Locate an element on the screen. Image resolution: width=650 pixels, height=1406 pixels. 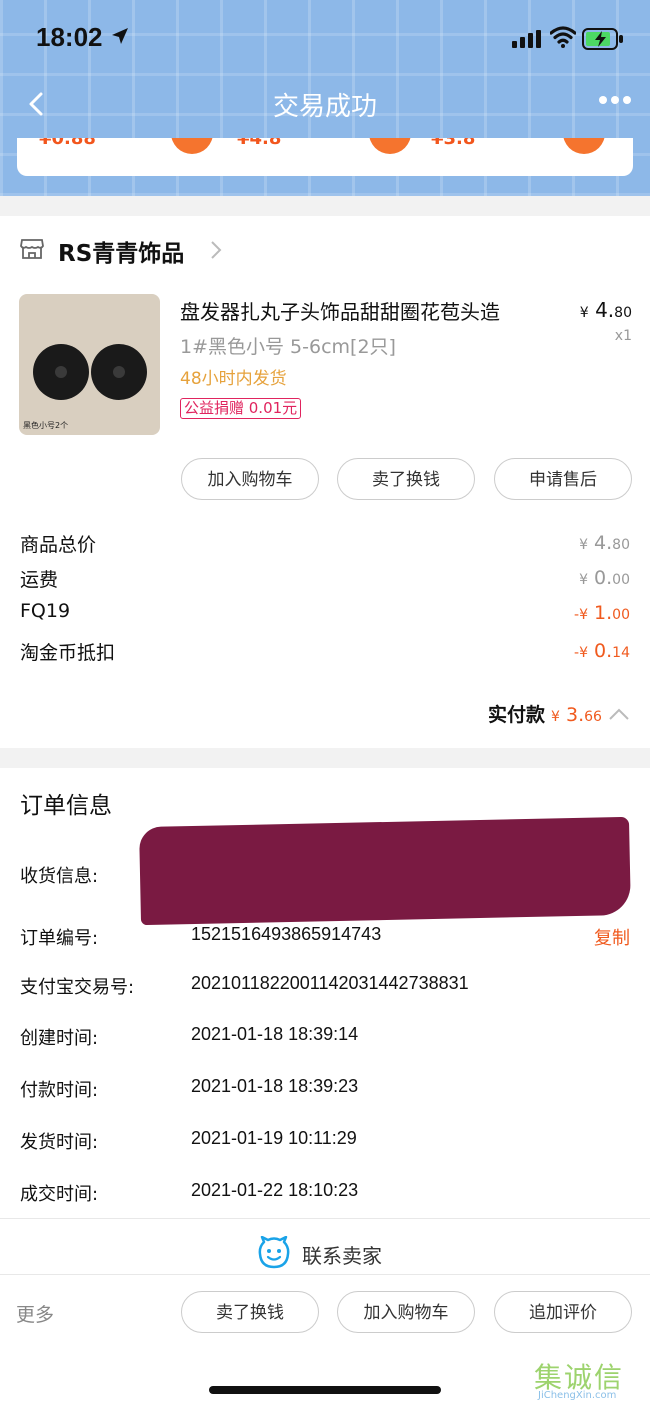
wifi-icon is located at coordinates (563, 37).